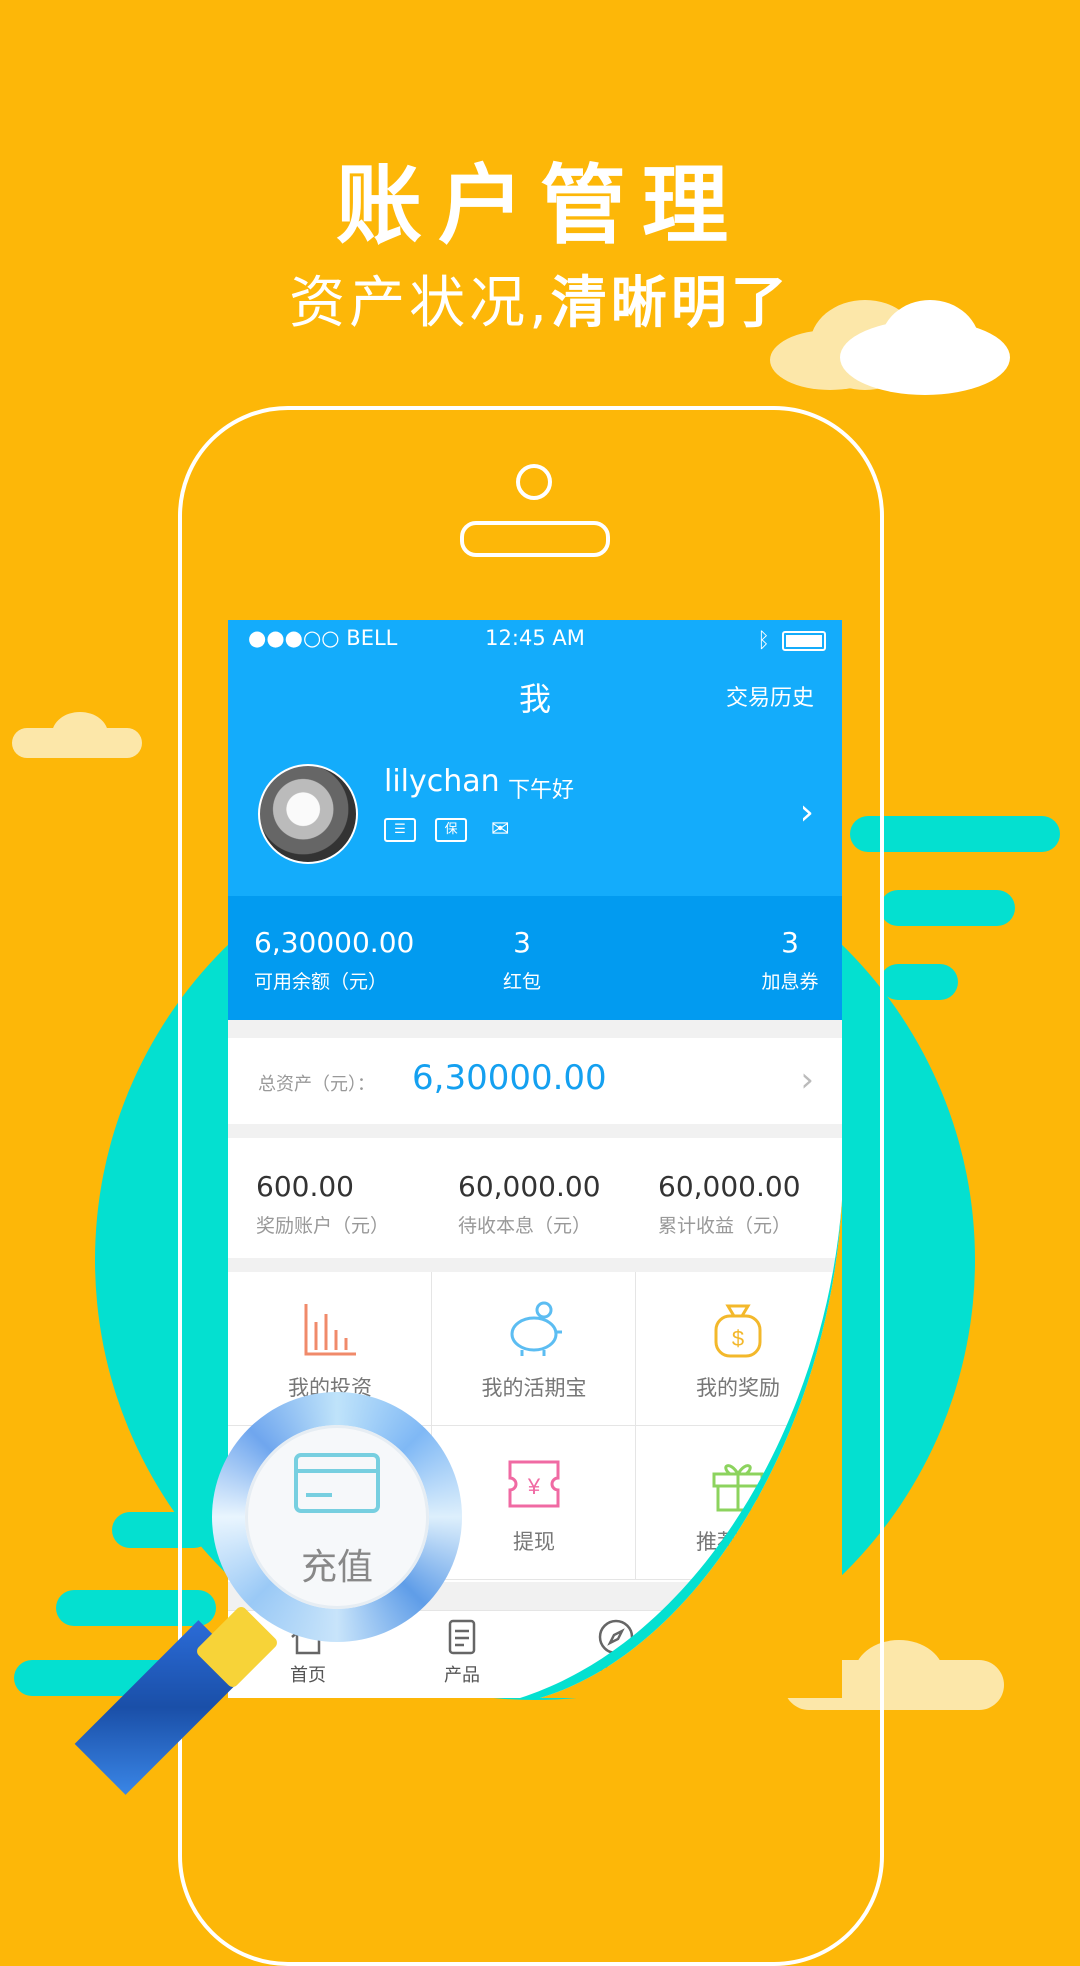 Image resolution: width=1080 pixels, height=1966 pixels. Describe the element at coordinates (540, 303) in the screenshot. I see `promo-subtitle: 资产状况,清晰明了` at that location.